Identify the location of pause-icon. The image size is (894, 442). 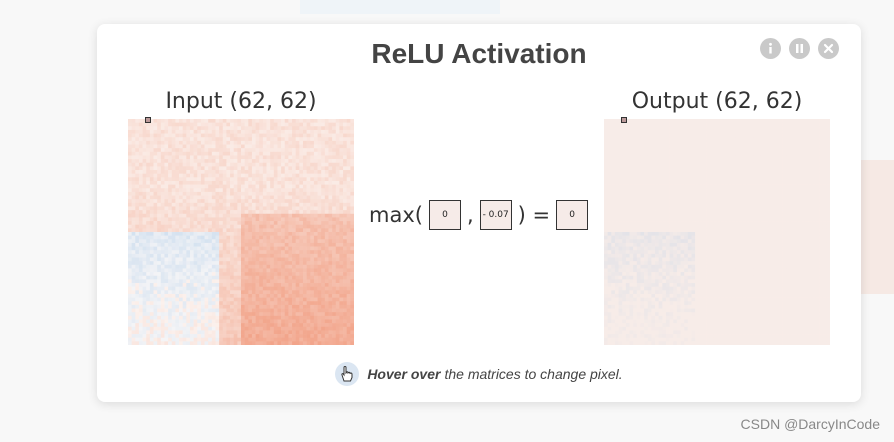
(799, 48).